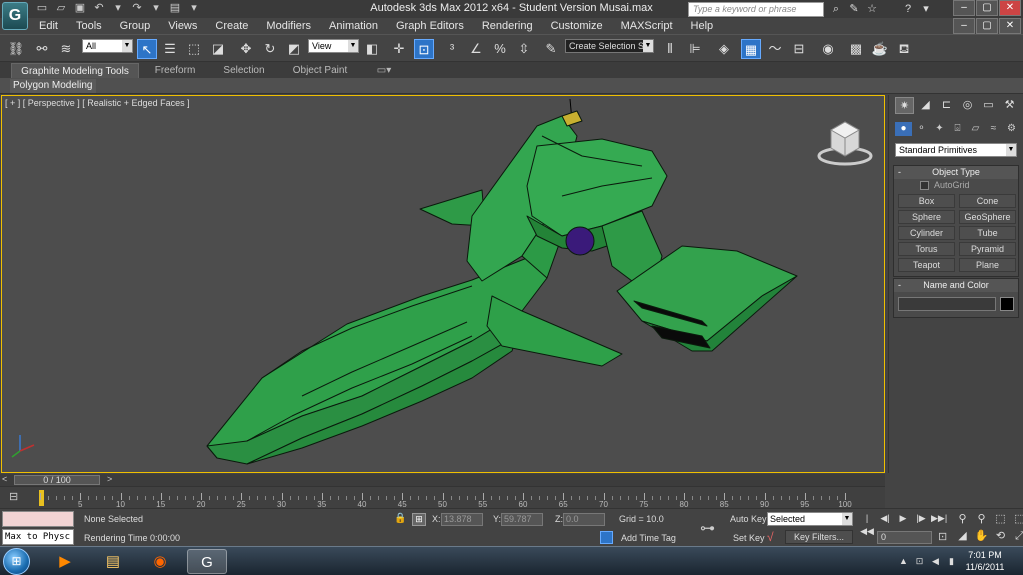  Describe the element at coordinates (921, 129) in the screenshot. I see `shapes-icon: ⚬` at that location.